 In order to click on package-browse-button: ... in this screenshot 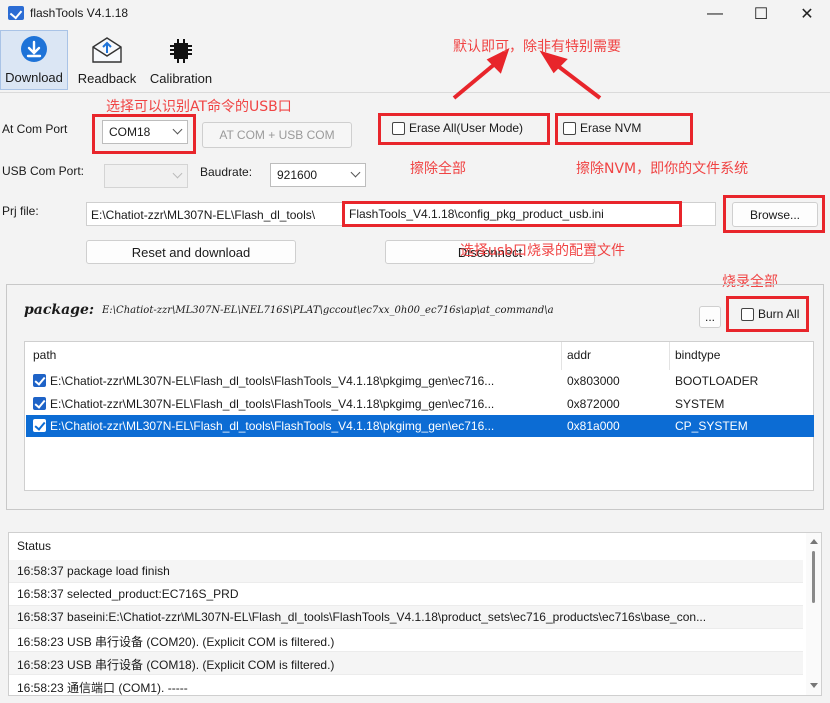, I will do `click(710, 317)`.